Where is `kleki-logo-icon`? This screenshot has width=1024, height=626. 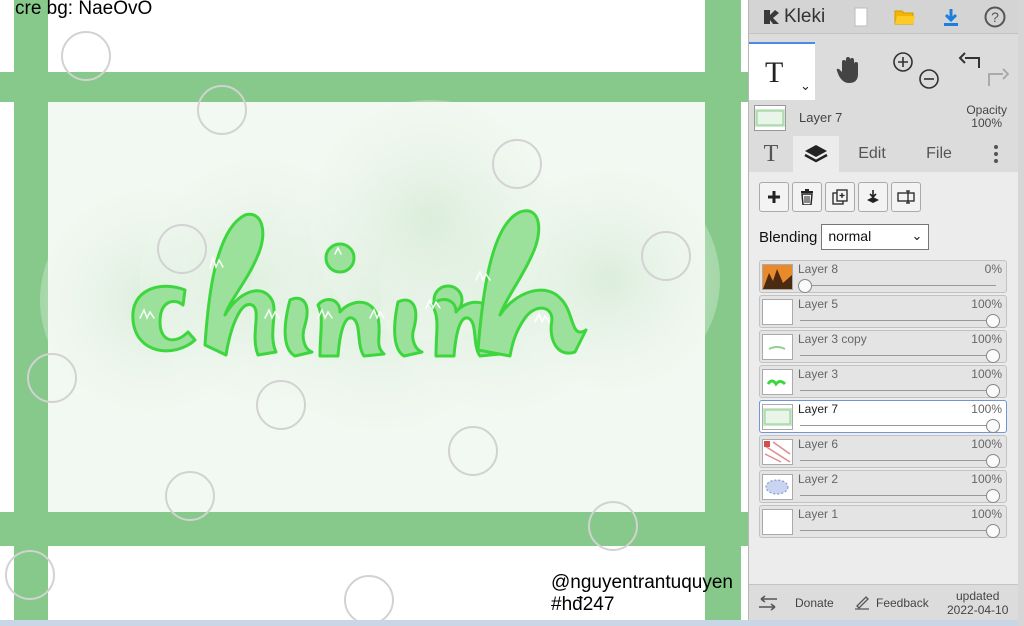
kleki-logo-icon is located at coordinates (771, 17).